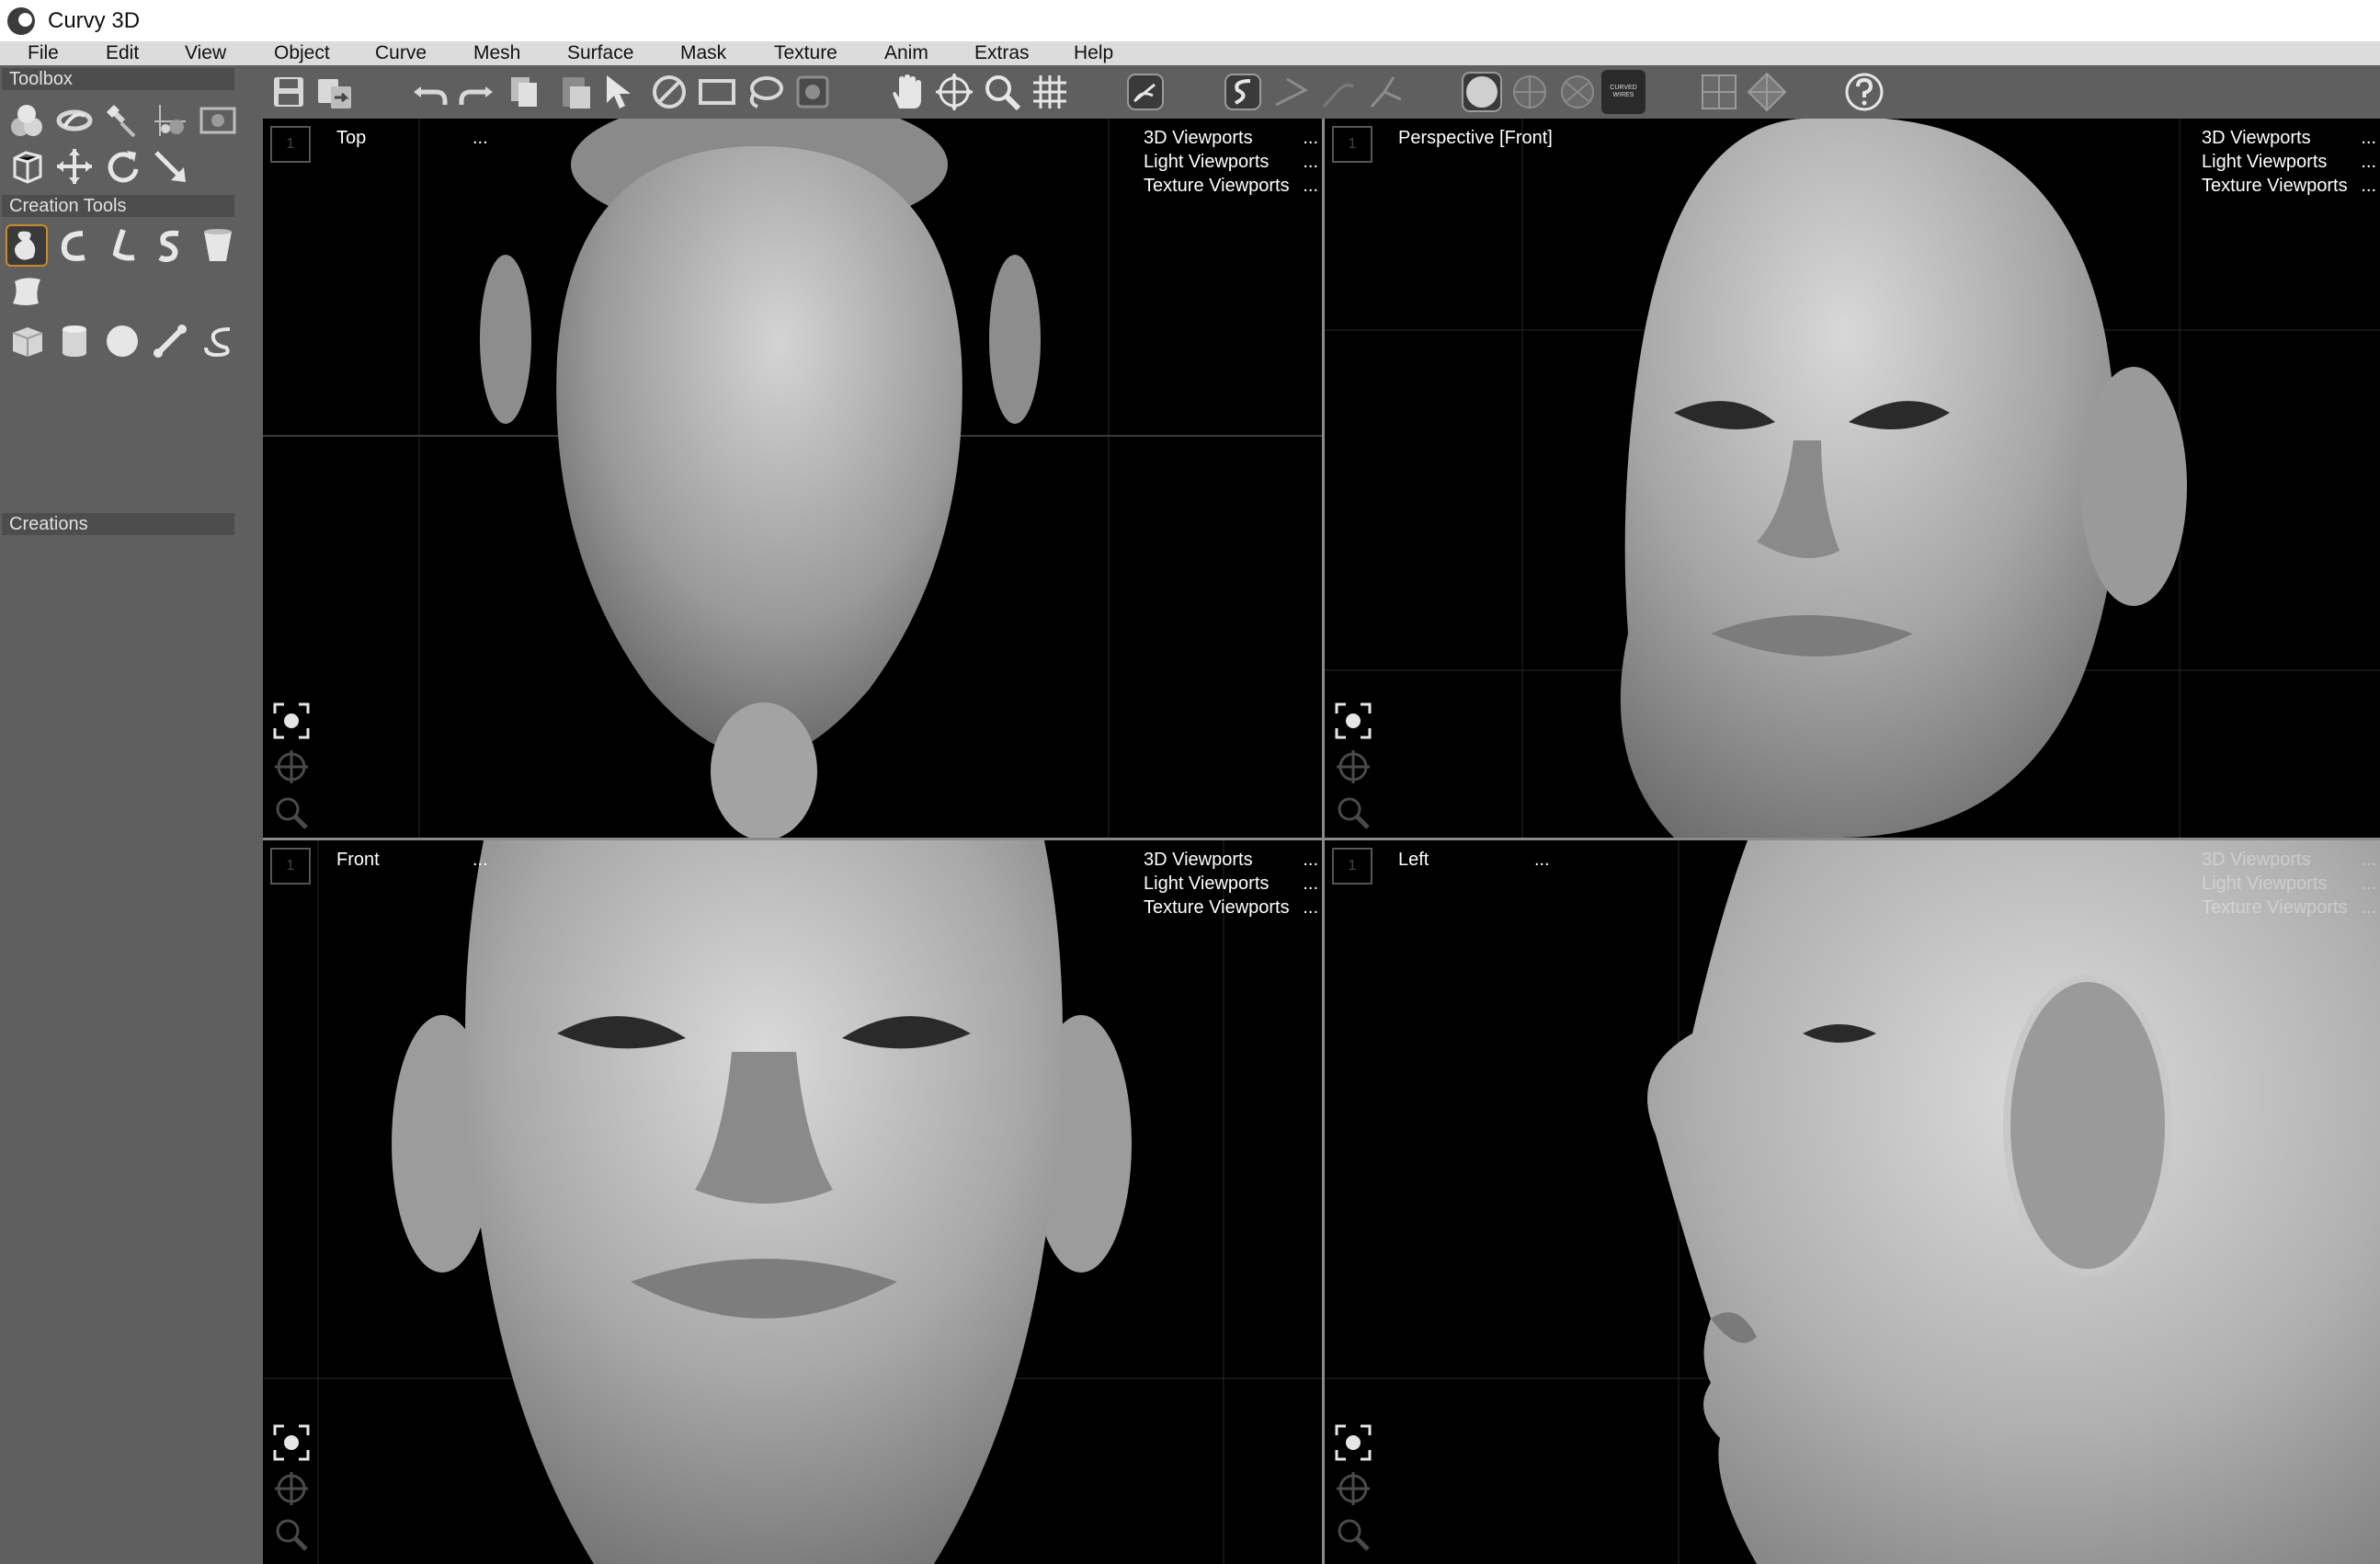 The width and height of the screenshot is (2380, 1564). What do you see at coordinates (1050, 92) in the screenshot?
I see `grid-icon` at bounding box center [1050, 92].